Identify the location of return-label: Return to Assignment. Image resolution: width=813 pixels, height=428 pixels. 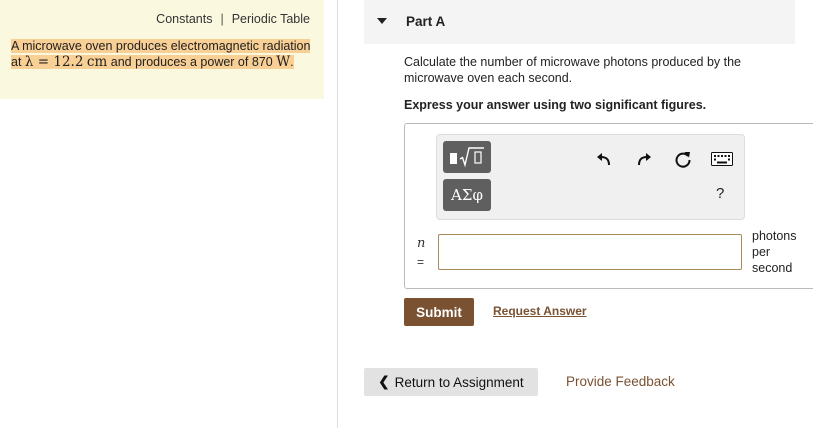
(459, 382).